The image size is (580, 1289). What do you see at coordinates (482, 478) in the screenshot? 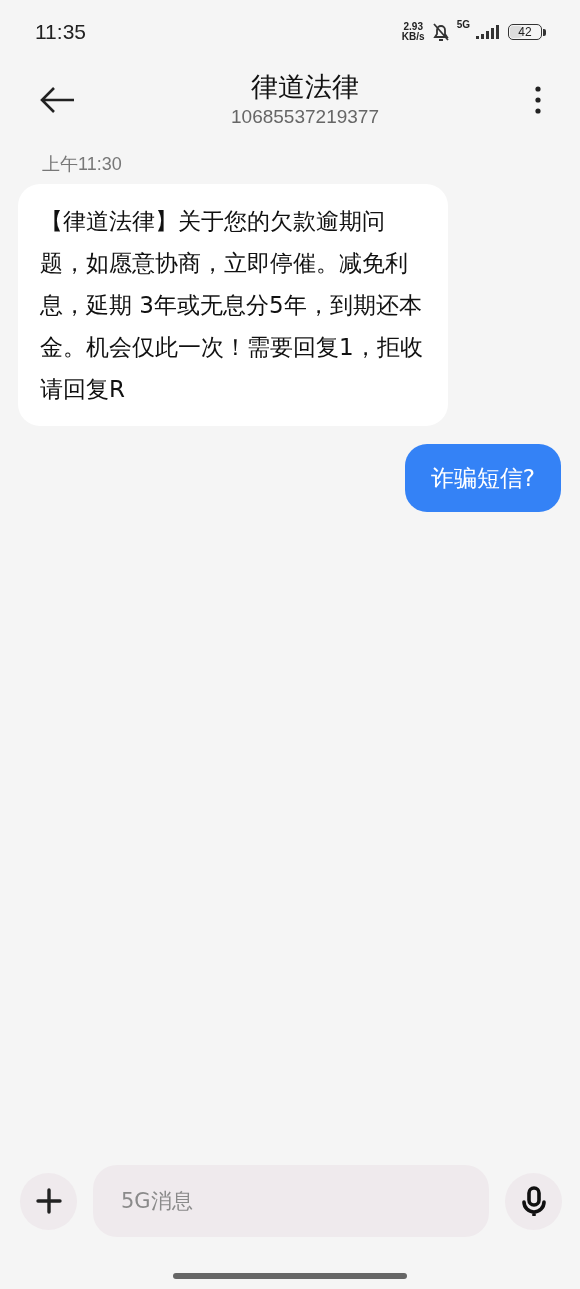
I see `outgoing-message-bubble: 诈骗短信?` at bounding box center [482, 478].